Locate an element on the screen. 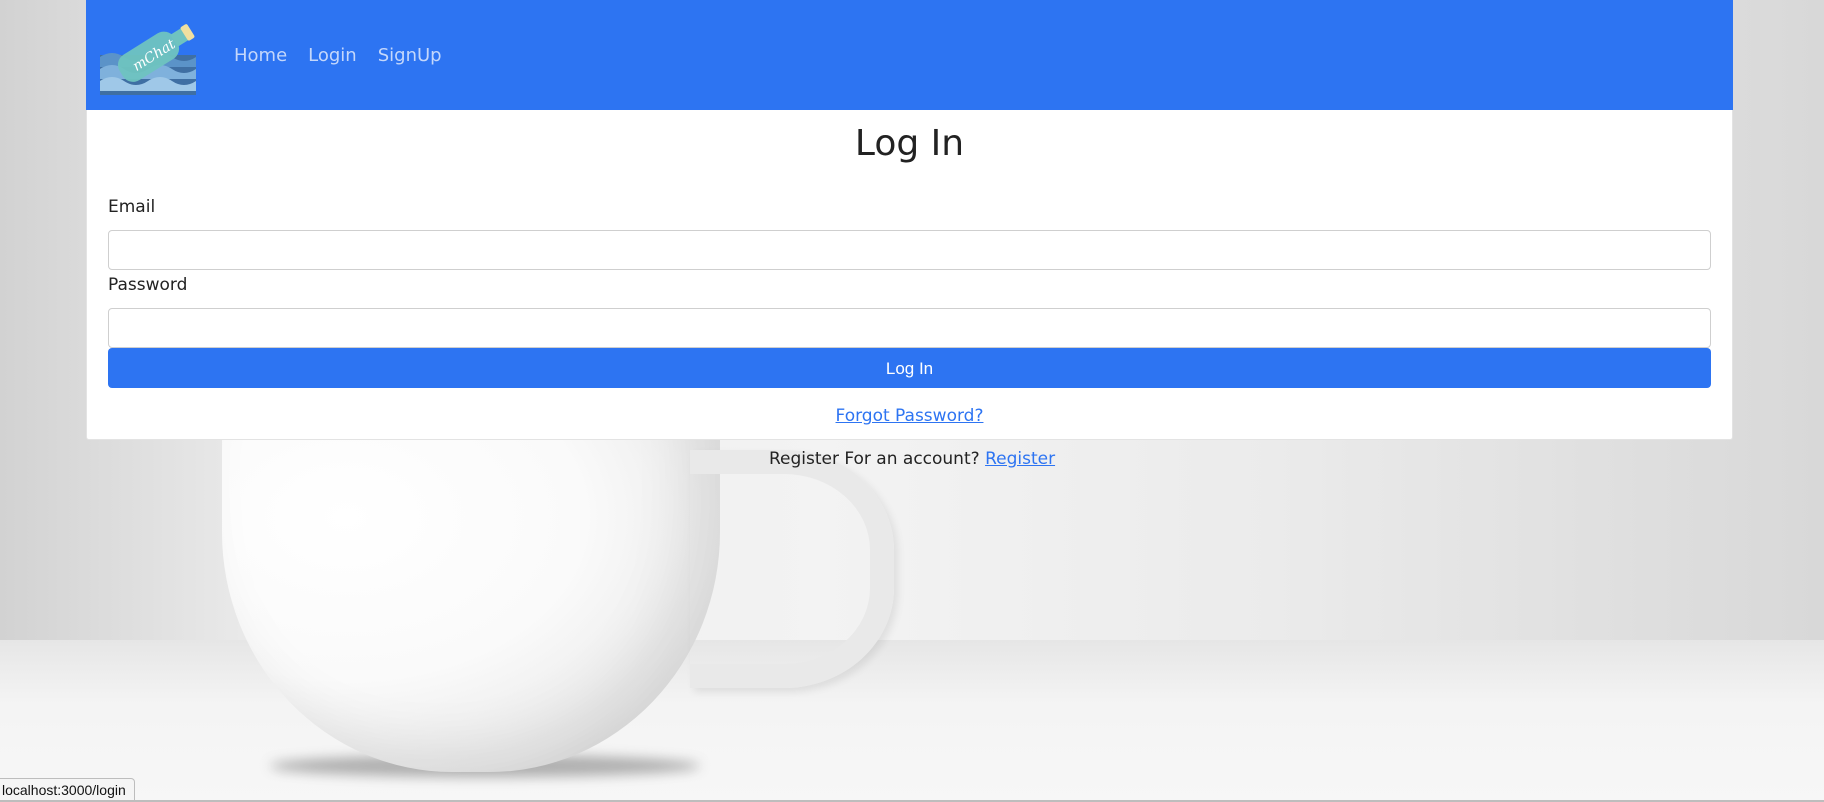  mchat-logo: mChat is located at coordinates (152, 53).